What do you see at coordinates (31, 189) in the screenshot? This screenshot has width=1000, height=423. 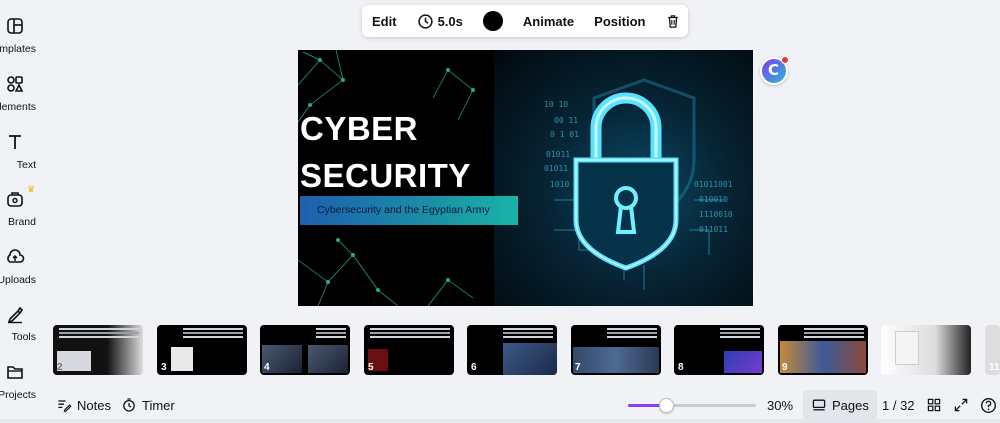 I see `crown-icon: ♛` at bounding box center [31, 189].